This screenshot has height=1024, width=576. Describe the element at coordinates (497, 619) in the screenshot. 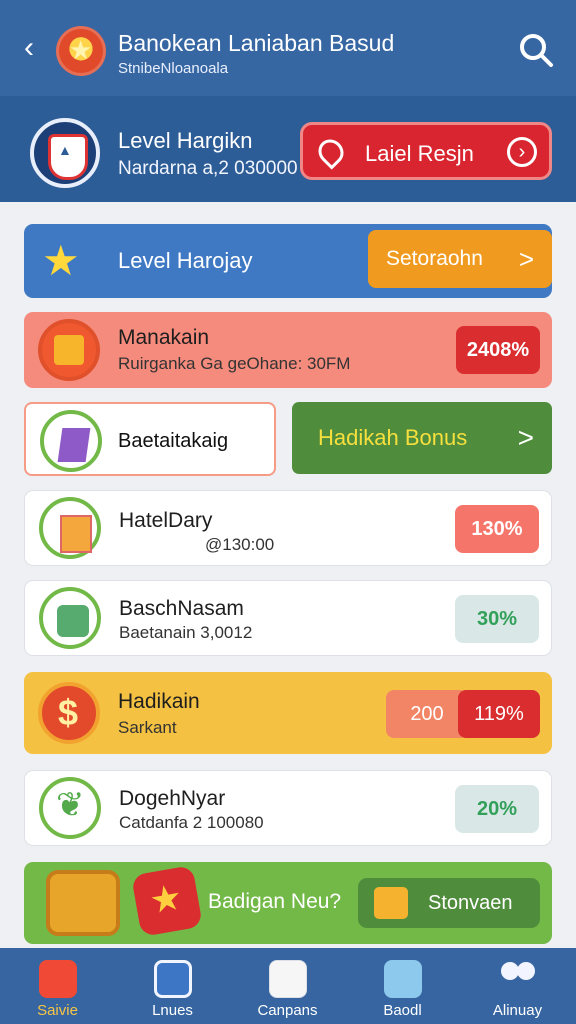

I see `item-value: 30%` at that location.